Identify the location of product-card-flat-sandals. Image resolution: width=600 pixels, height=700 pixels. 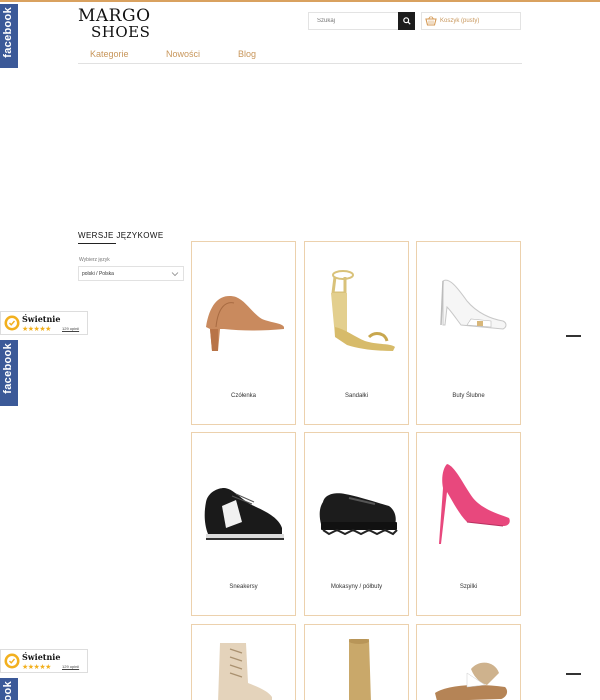
(468, 662).